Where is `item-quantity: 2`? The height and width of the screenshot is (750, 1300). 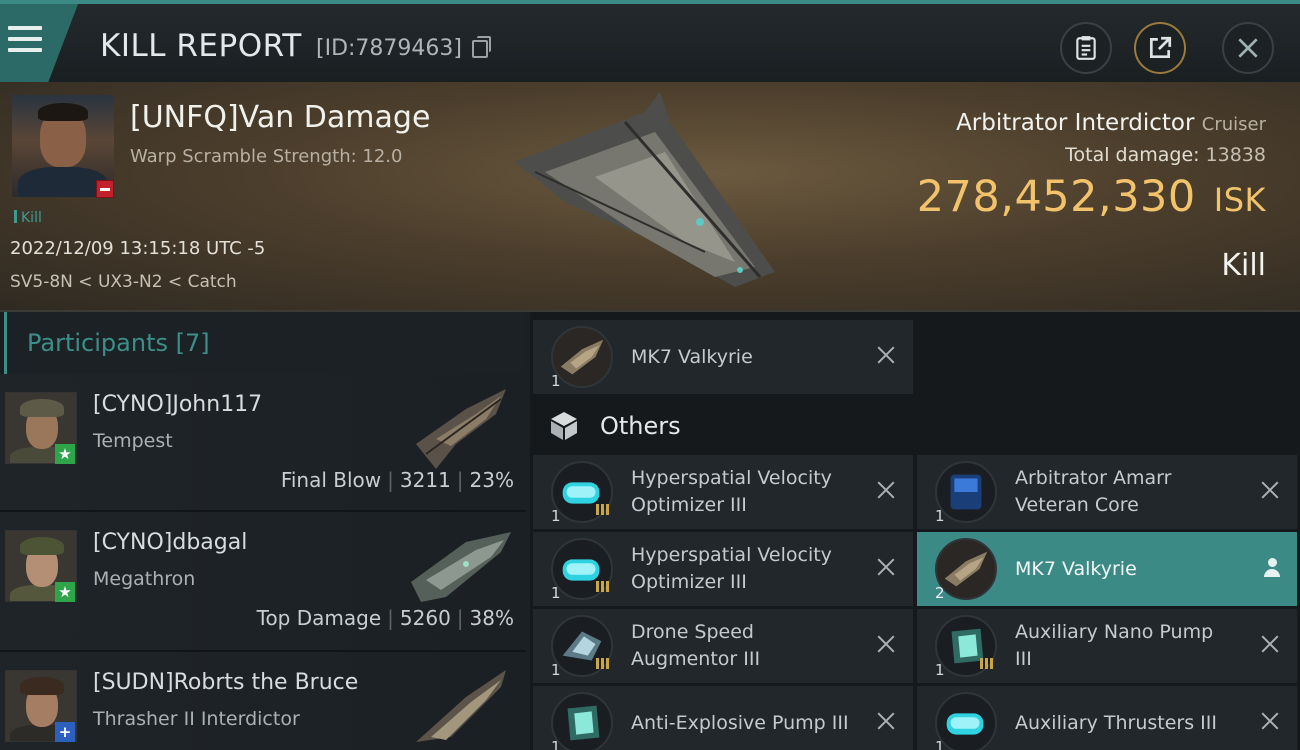
item-quantity: 2 is located at coordinates (940, 593).